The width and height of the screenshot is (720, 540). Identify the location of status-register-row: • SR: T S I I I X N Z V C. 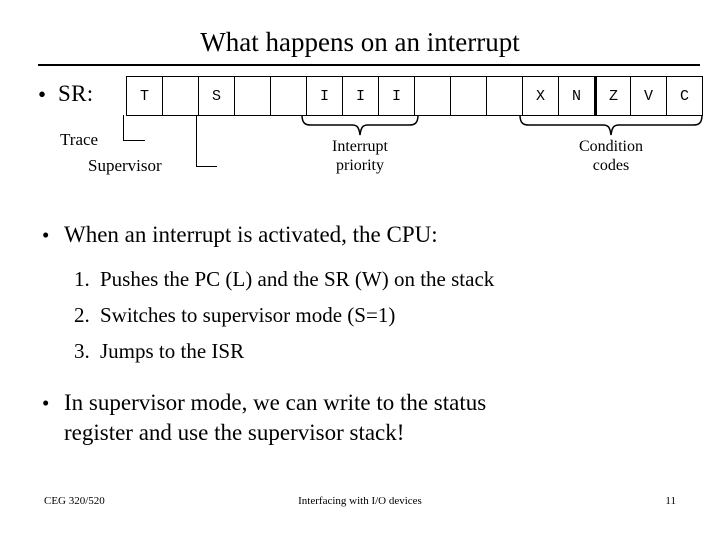
(373, 97).